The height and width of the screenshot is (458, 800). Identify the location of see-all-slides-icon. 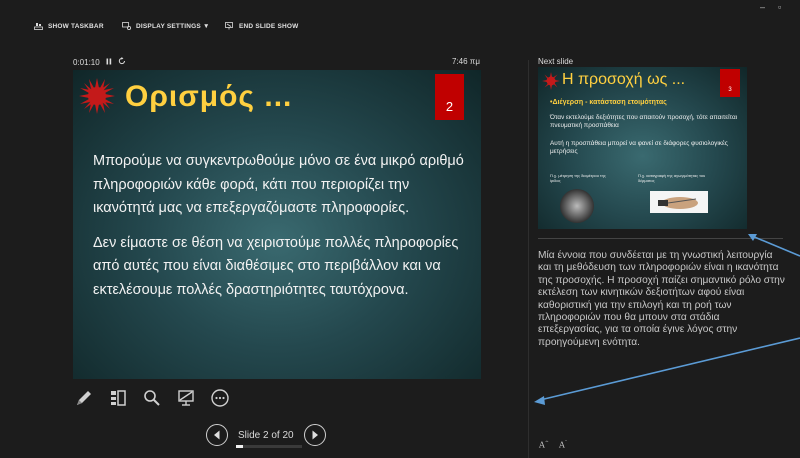
(118, 398).